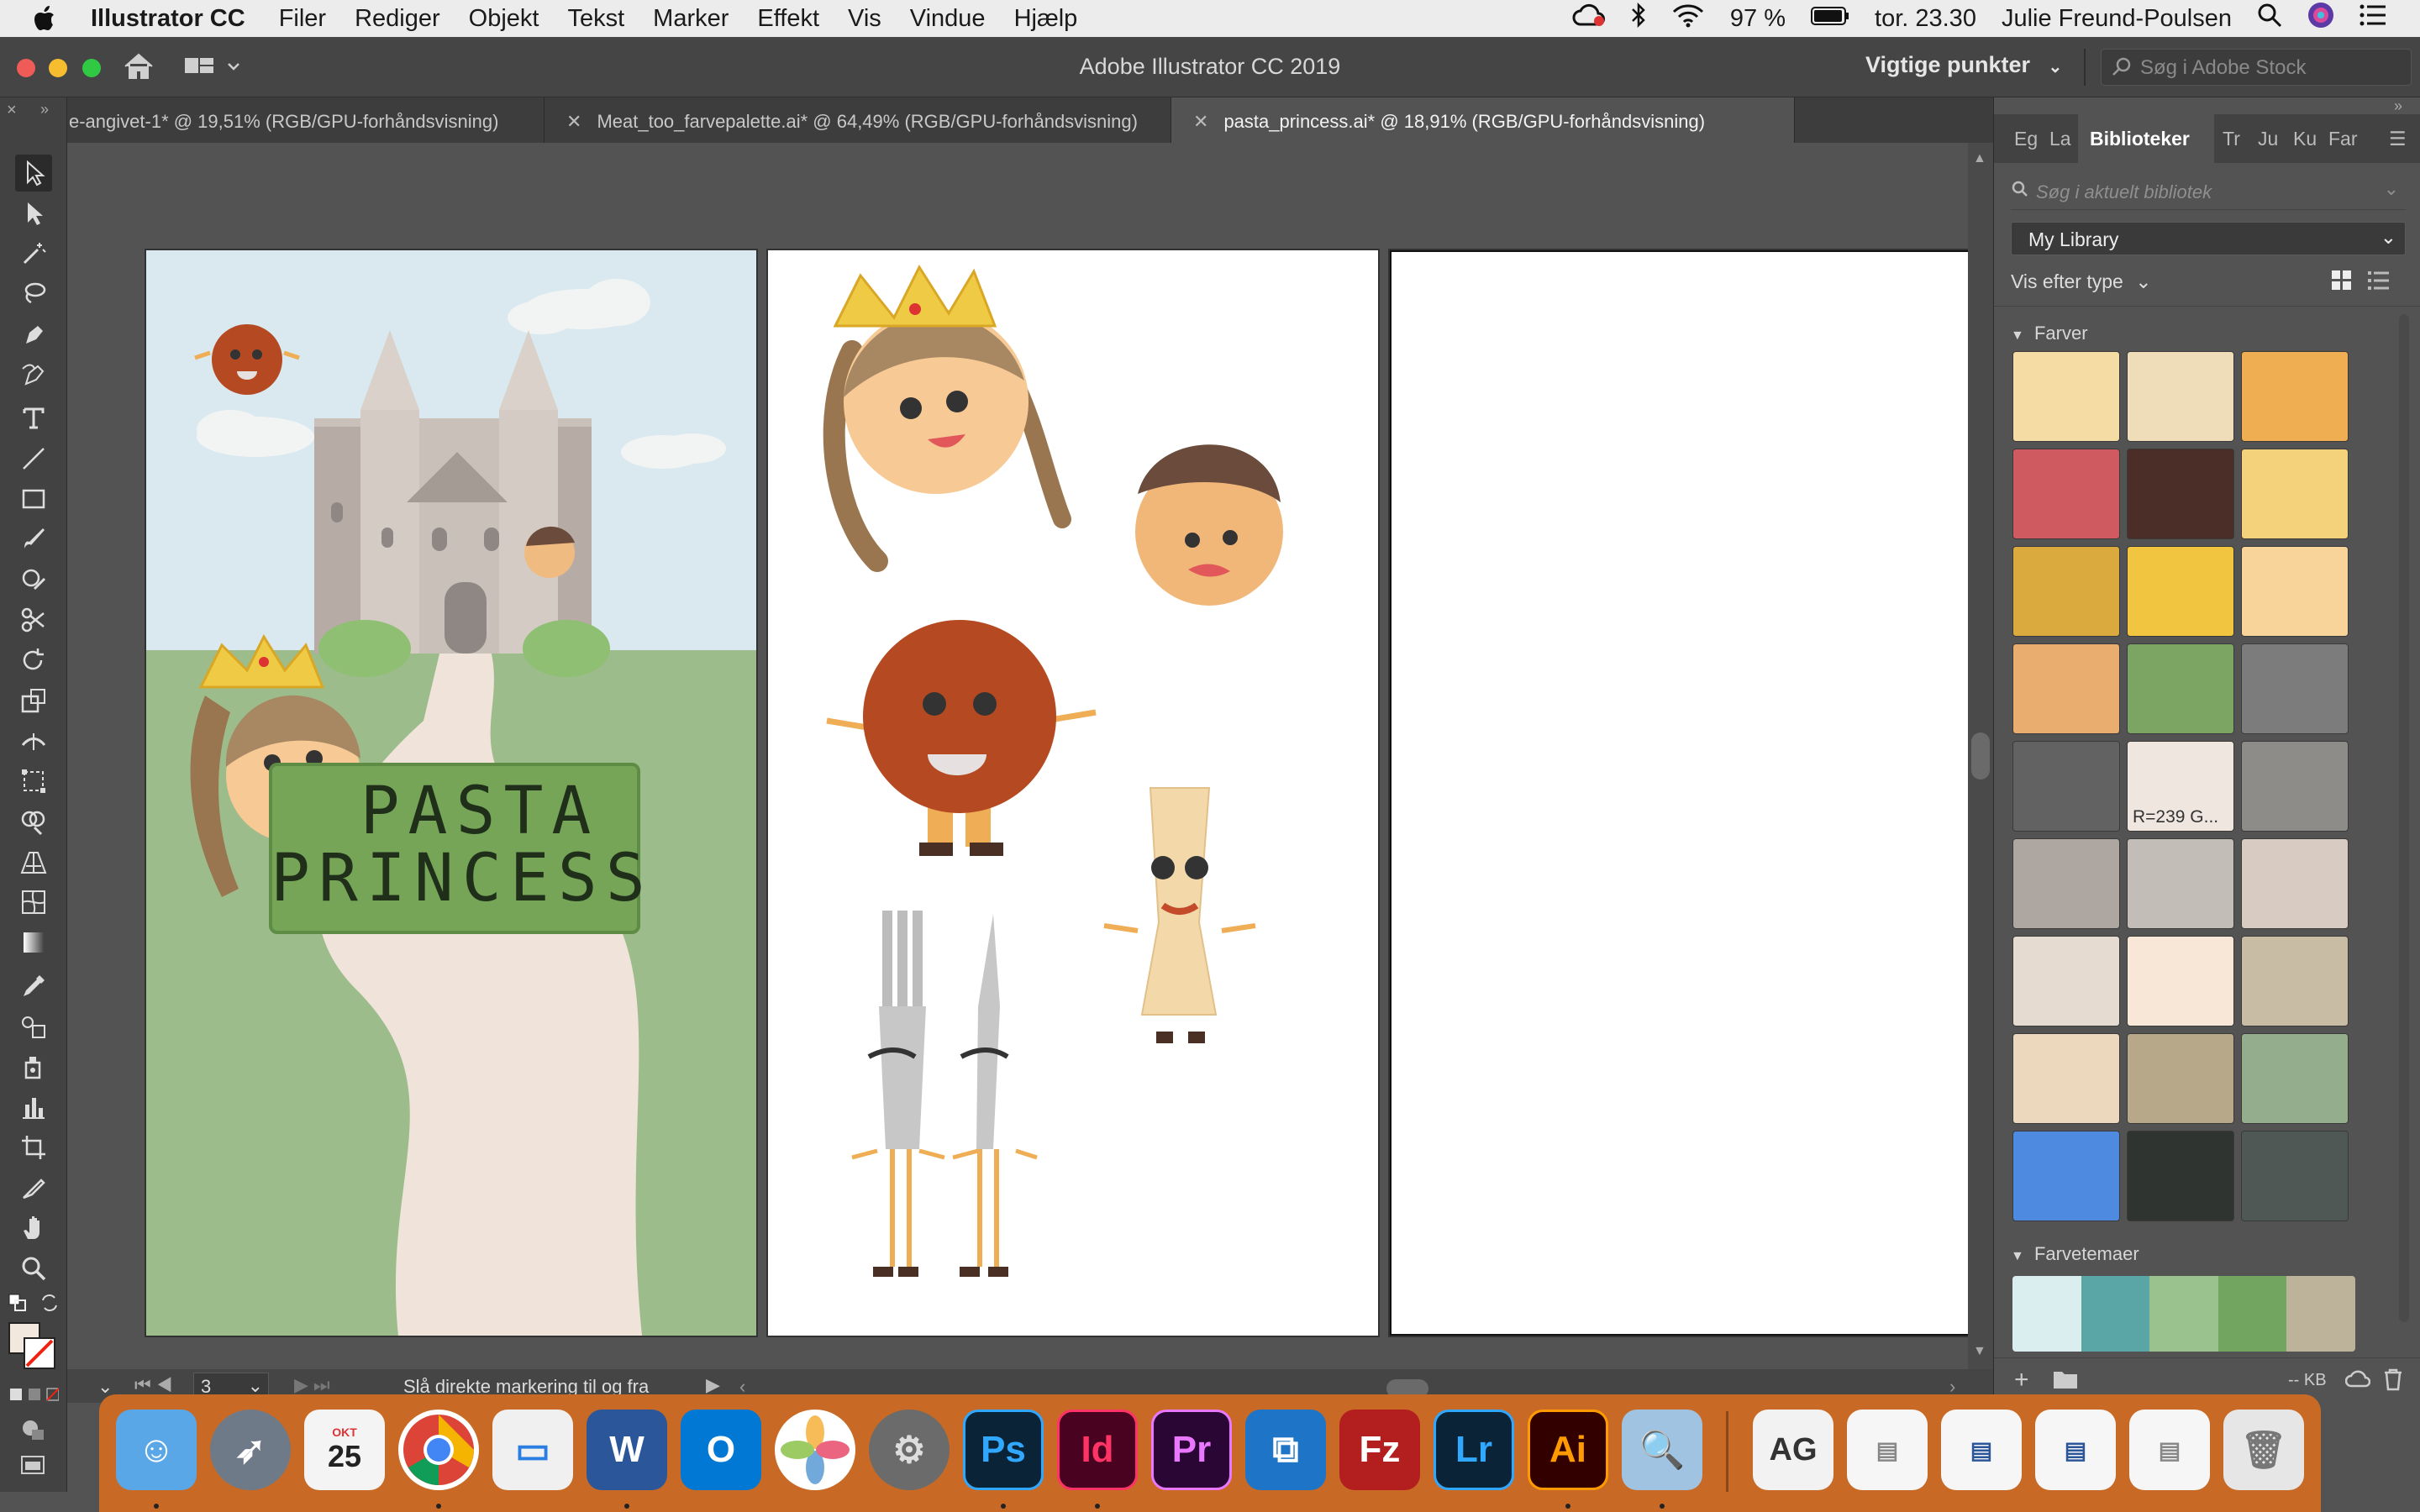  I want to click on outlook-icon: O, so click(721, 1450).